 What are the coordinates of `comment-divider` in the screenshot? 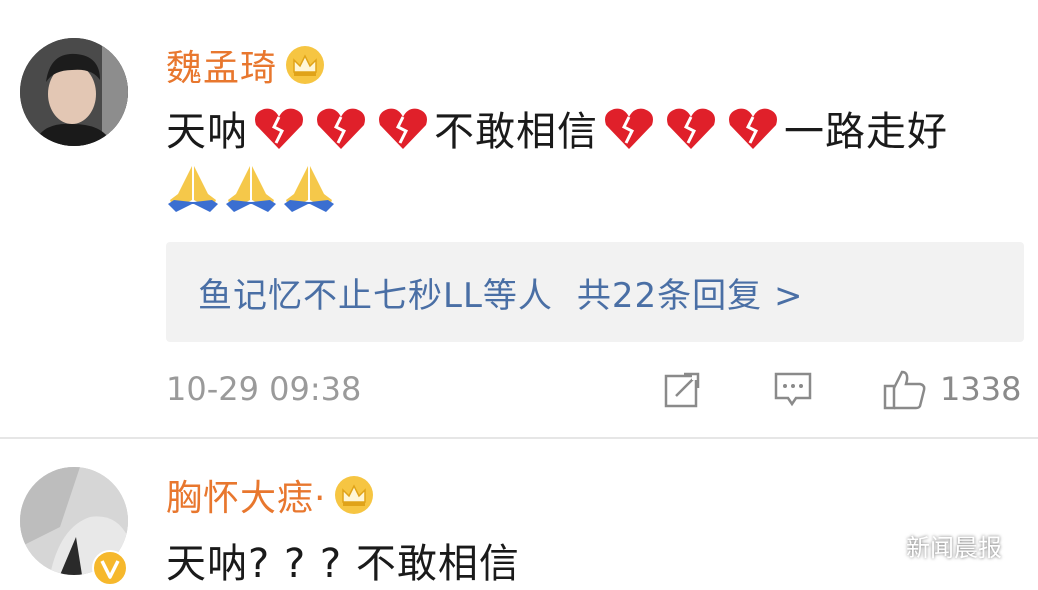 It's located at (519, 438).